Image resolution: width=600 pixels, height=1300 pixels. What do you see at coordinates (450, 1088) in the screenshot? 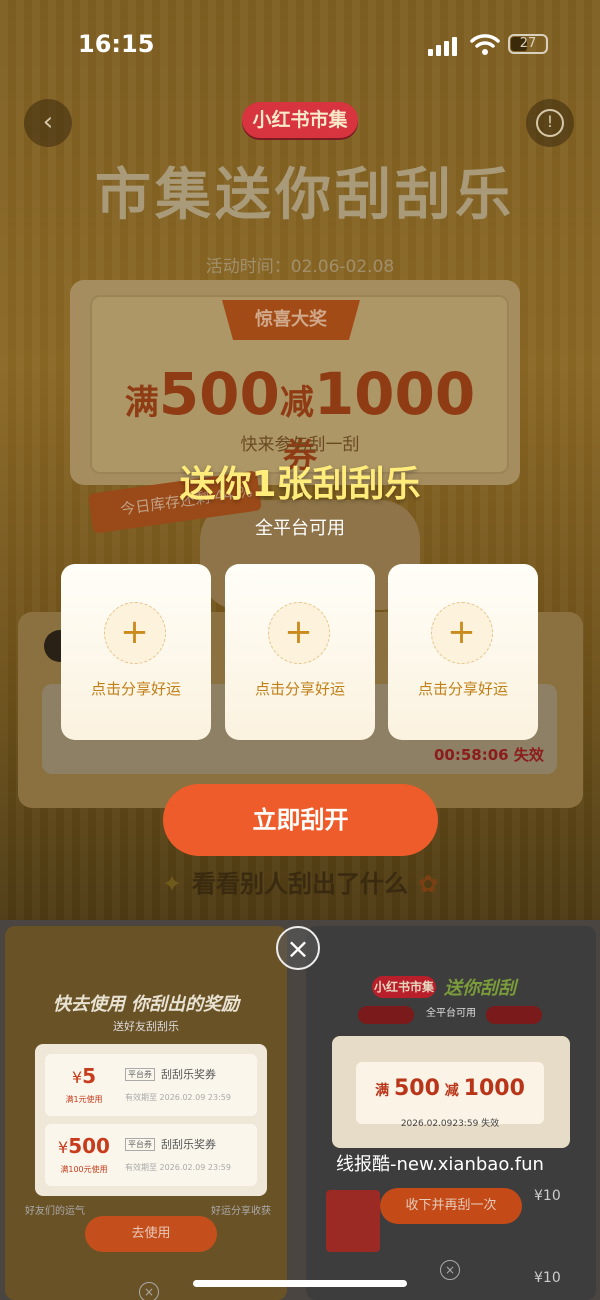
I see `prize-text: 满 500 减 1000` at bounding box center [450, 1088].